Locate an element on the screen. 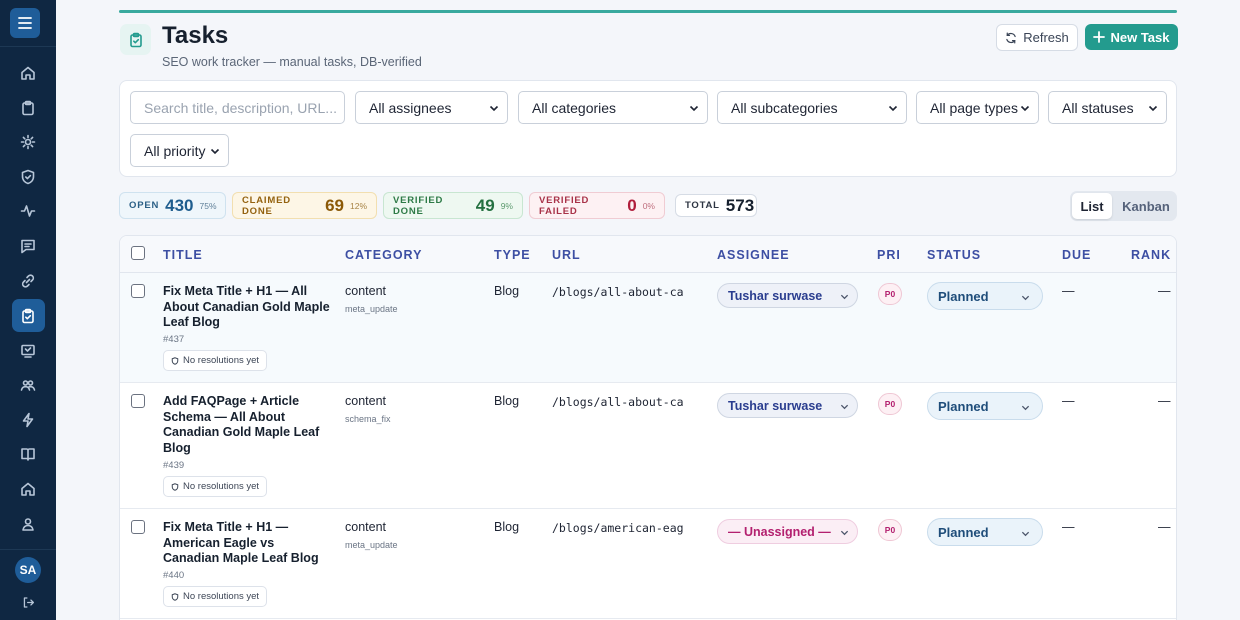  task-due: — is located at coordinates (1068, 401).